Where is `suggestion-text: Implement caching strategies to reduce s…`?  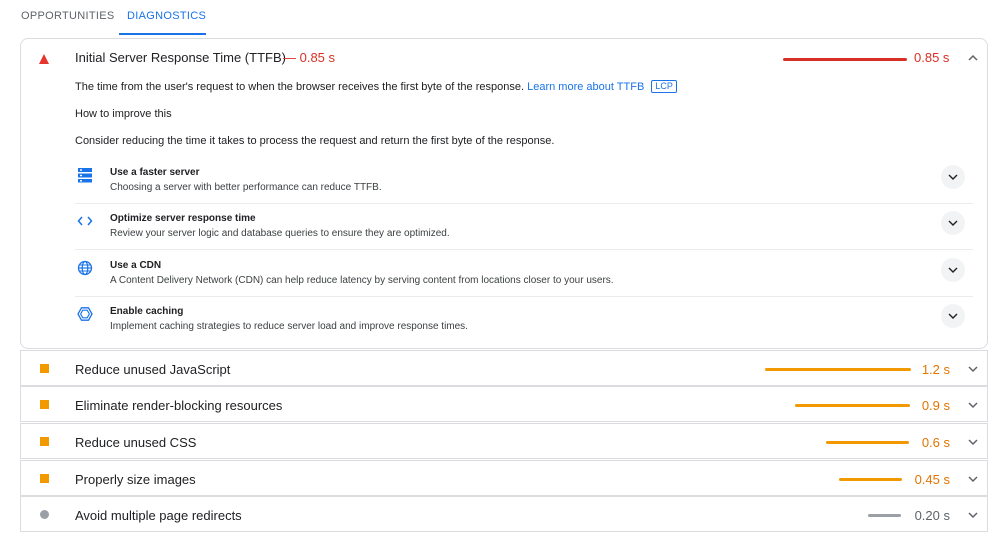
suggestion-text: Implement caching strategies to reduce s… is located at coordinates (289, 326).